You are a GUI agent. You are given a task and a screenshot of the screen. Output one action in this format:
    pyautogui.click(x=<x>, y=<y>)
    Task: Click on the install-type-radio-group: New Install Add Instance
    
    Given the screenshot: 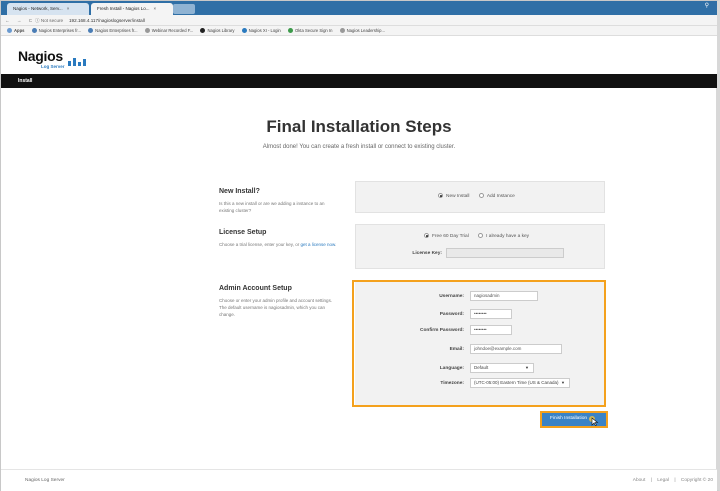 What is the action you would take?
    pyautogui.click(x=480, y=196)
    